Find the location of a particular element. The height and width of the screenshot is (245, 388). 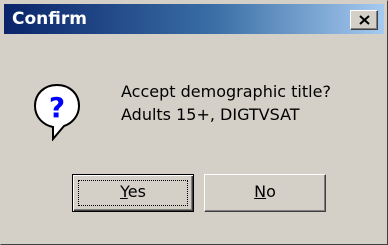

no-button-label: No is located at coordinates (265, 191).